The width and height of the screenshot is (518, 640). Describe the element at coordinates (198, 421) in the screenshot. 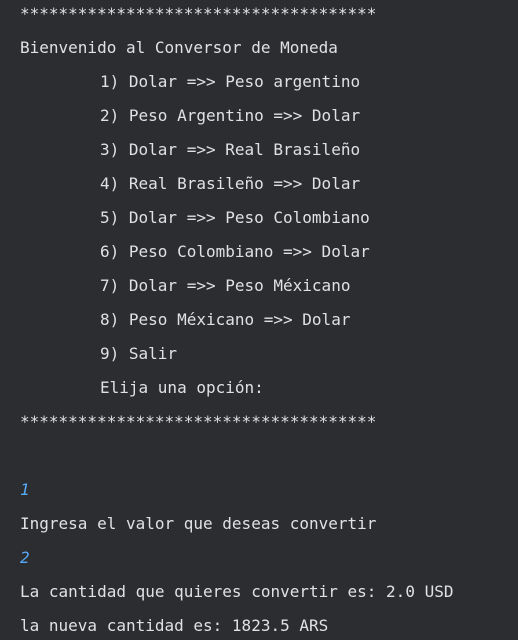

I see `banner-bottom: *************************************` at that location.